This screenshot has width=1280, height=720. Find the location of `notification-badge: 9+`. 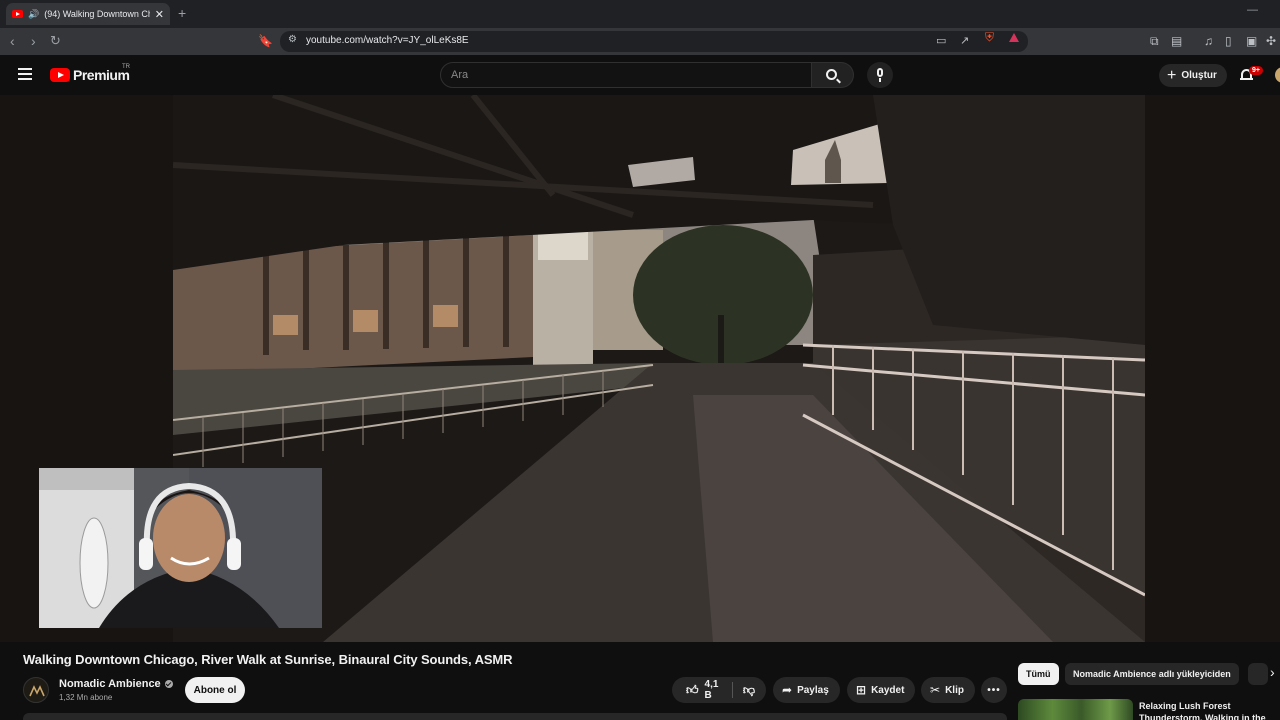

notification-badge: 9+ is located at coordinates (1256, 70).